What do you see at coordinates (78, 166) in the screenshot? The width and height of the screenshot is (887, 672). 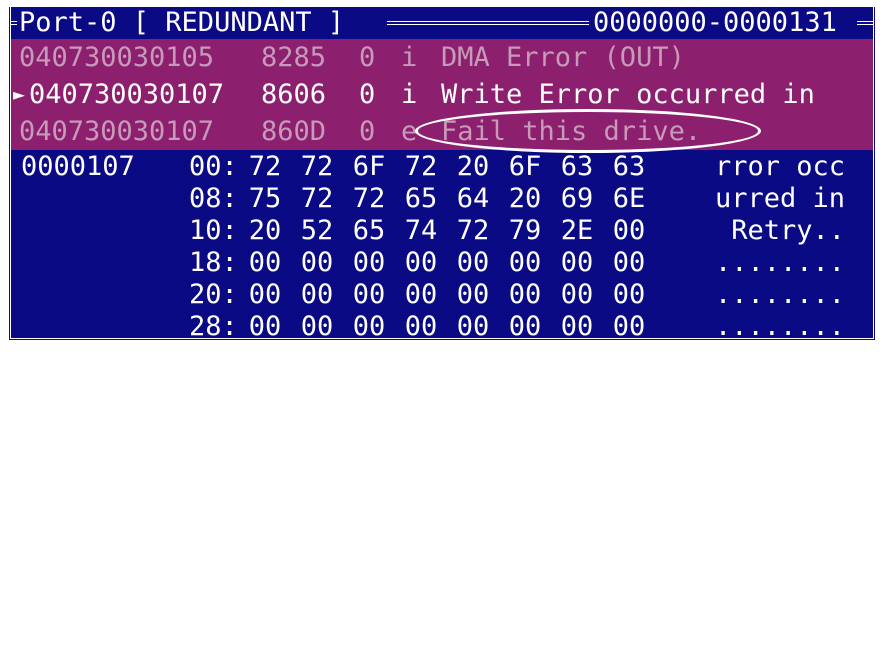 I see `hex-address: 0000107` at bounding box center [78, 166].